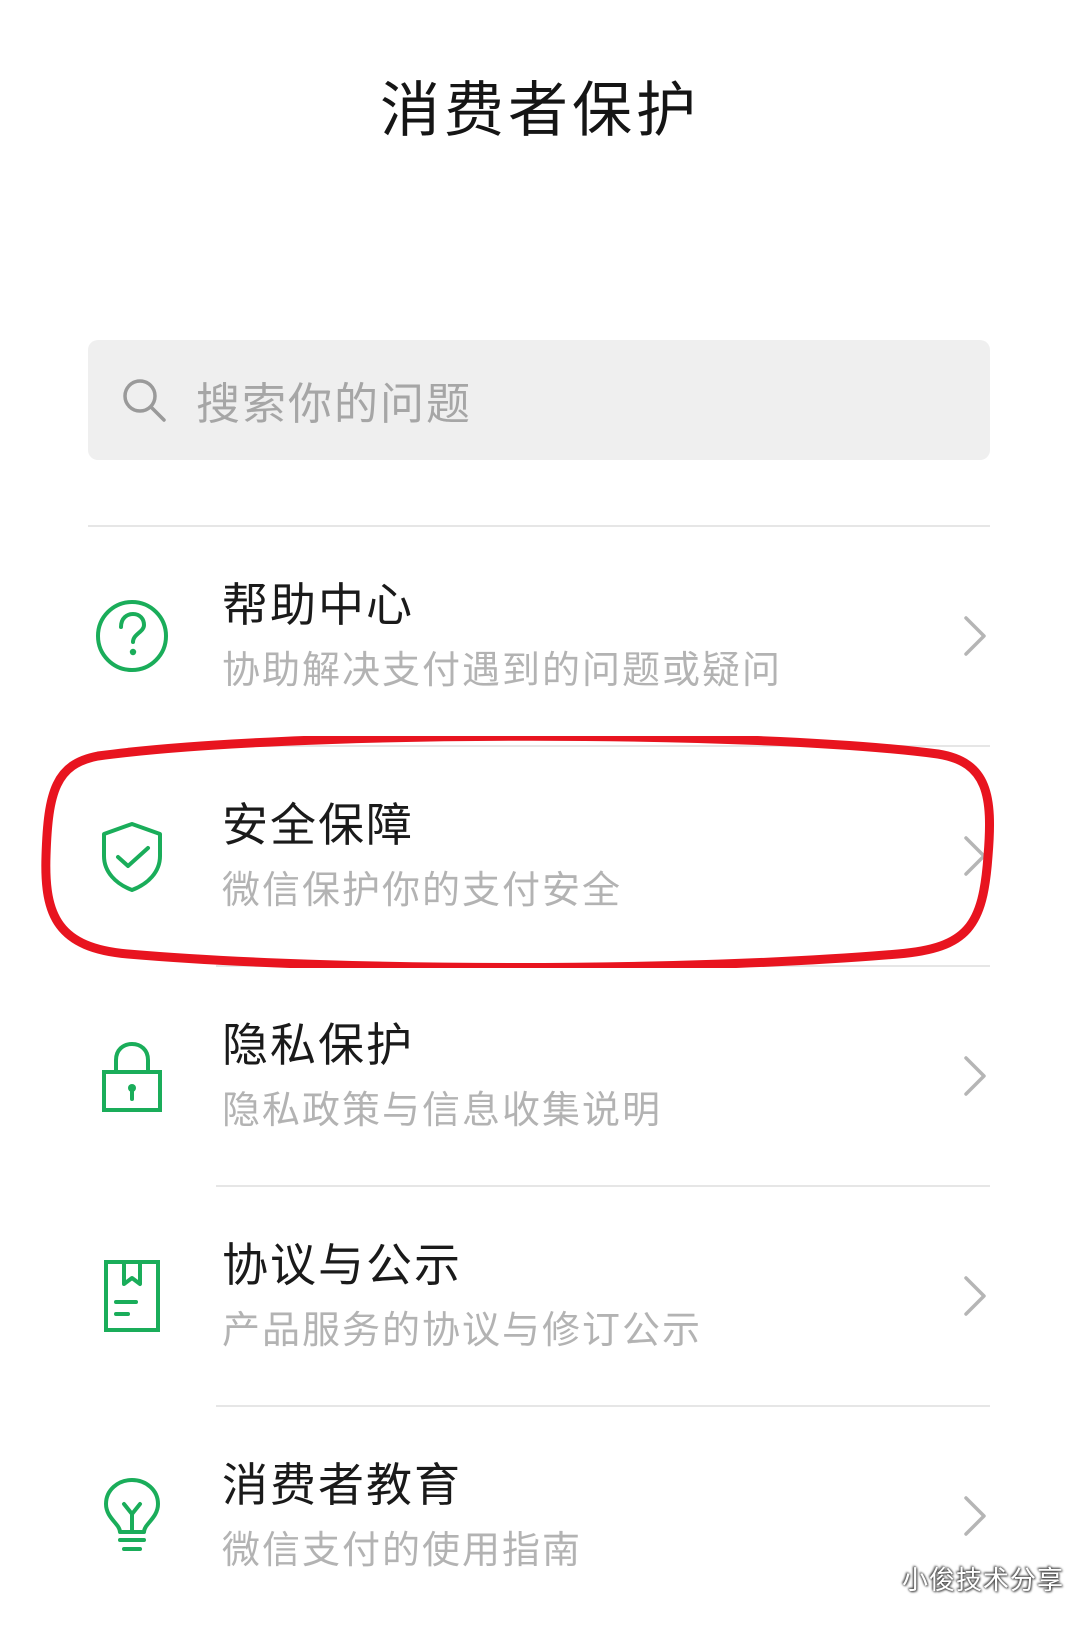 This screenshot has height=1625, width=1080. What do you see at coordinates (334, 400) in the screenshot?
I see `search-input: 搜索你的问题` at bounding box center [334, 400].